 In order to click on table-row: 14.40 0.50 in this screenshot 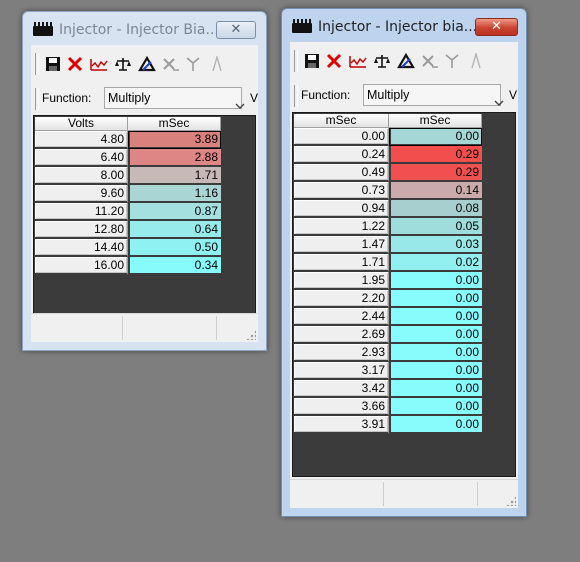, I will do `click(128, 248)`.